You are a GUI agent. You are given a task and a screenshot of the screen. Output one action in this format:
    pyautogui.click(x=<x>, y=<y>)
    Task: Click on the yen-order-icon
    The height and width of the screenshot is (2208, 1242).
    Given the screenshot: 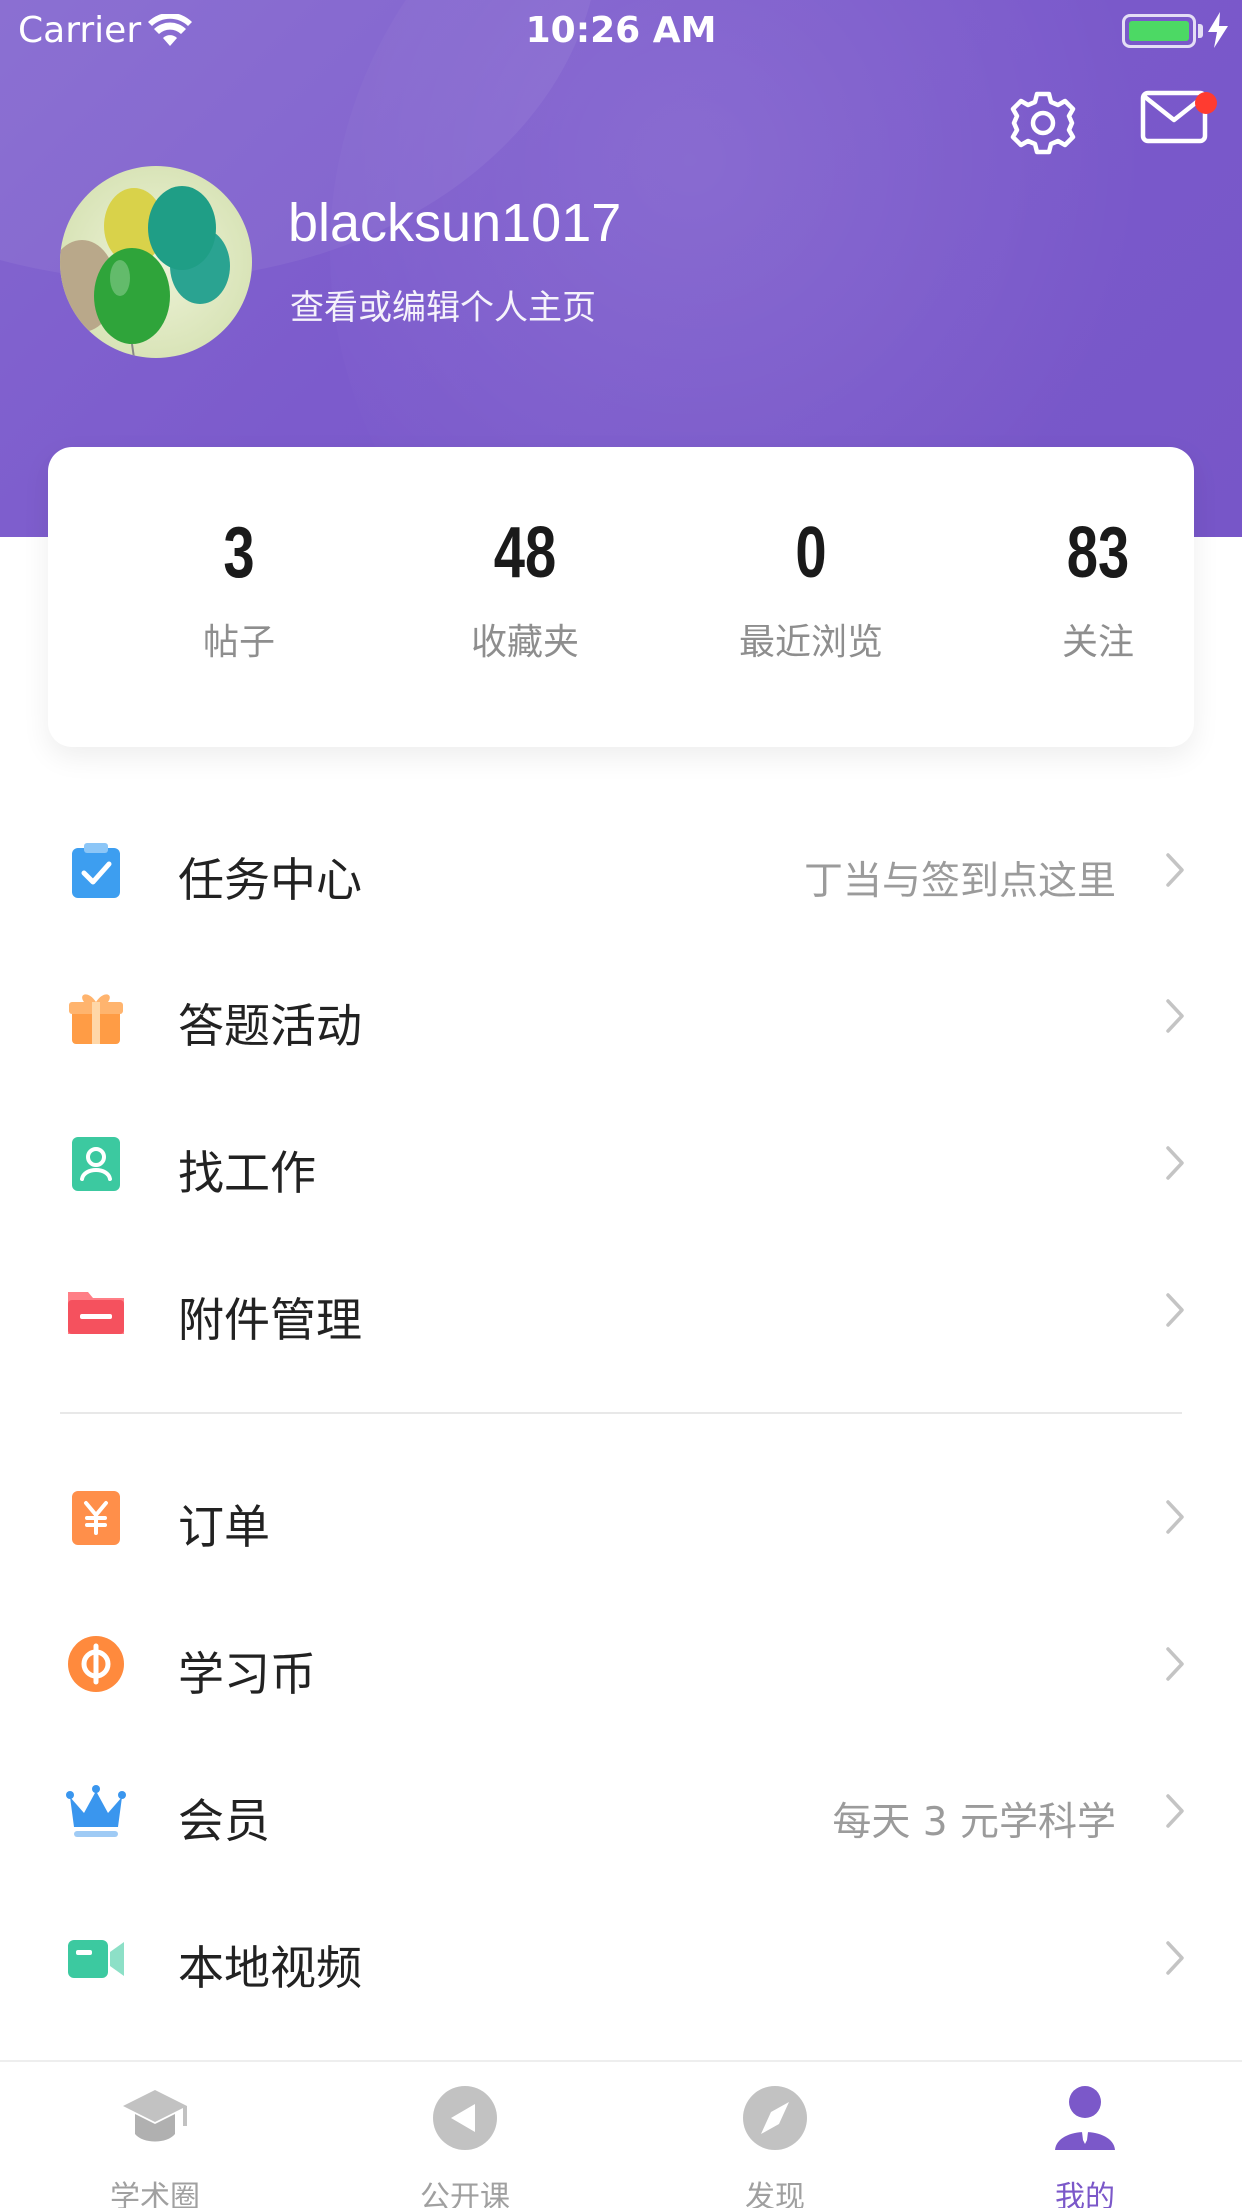 What is the action you would take?
    pyautogui.click(x=96, y=1518)
    